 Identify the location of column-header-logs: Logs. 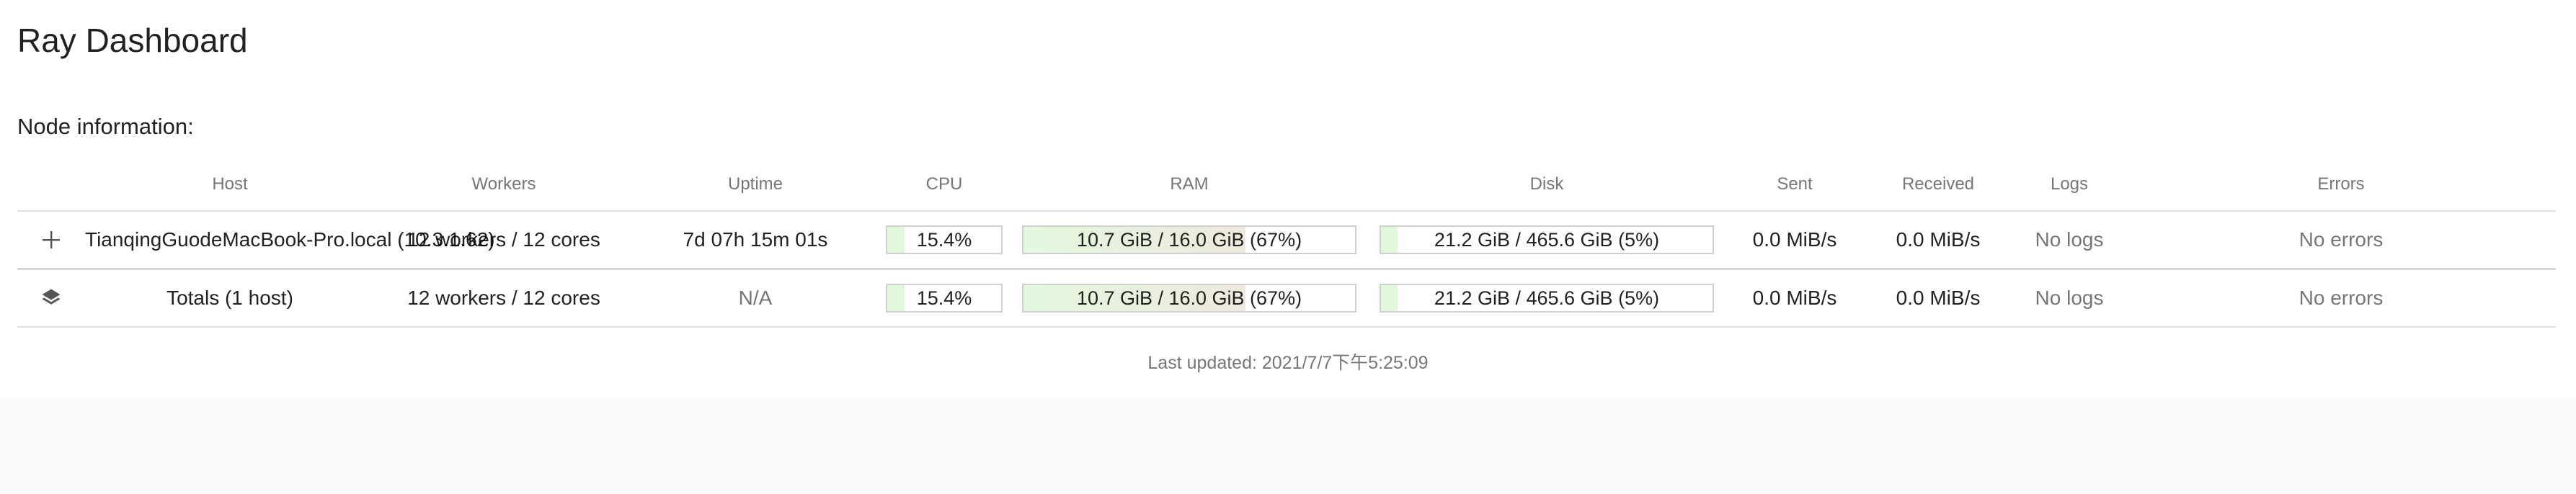
(2069, 185).